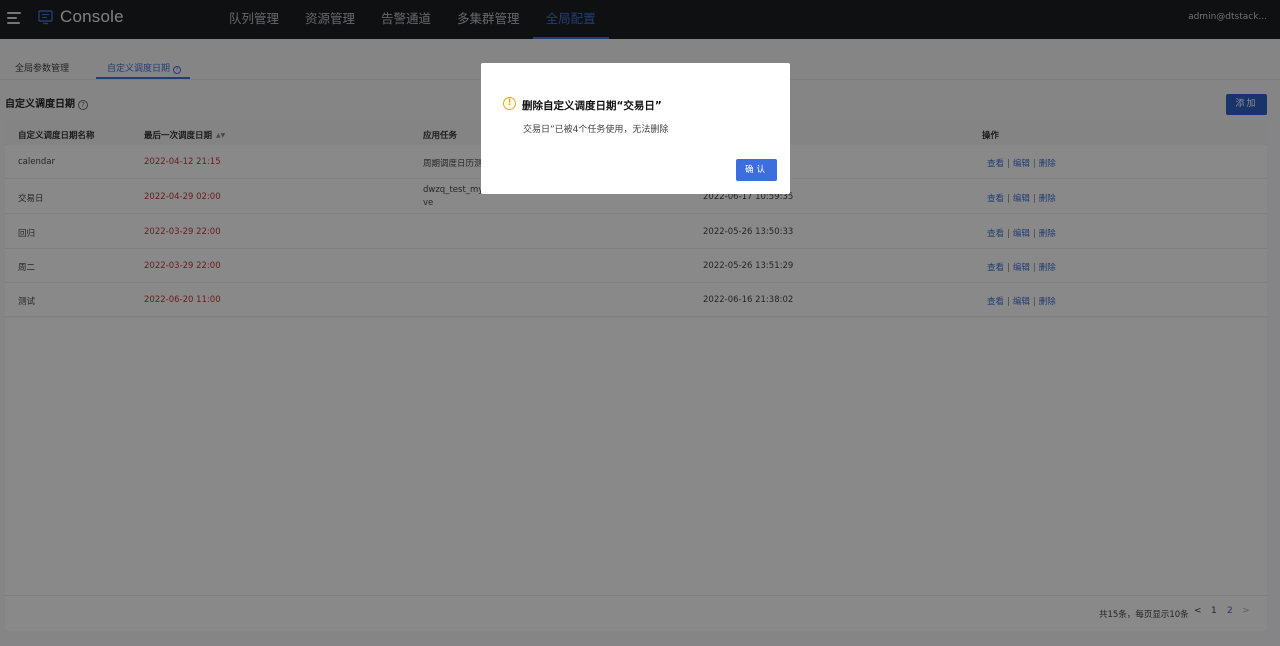  Describe the element at coordinates (596, 130) in the screenshot. I see `modal-message: 交易日”已被4个任务使用，无法删除` at that location.